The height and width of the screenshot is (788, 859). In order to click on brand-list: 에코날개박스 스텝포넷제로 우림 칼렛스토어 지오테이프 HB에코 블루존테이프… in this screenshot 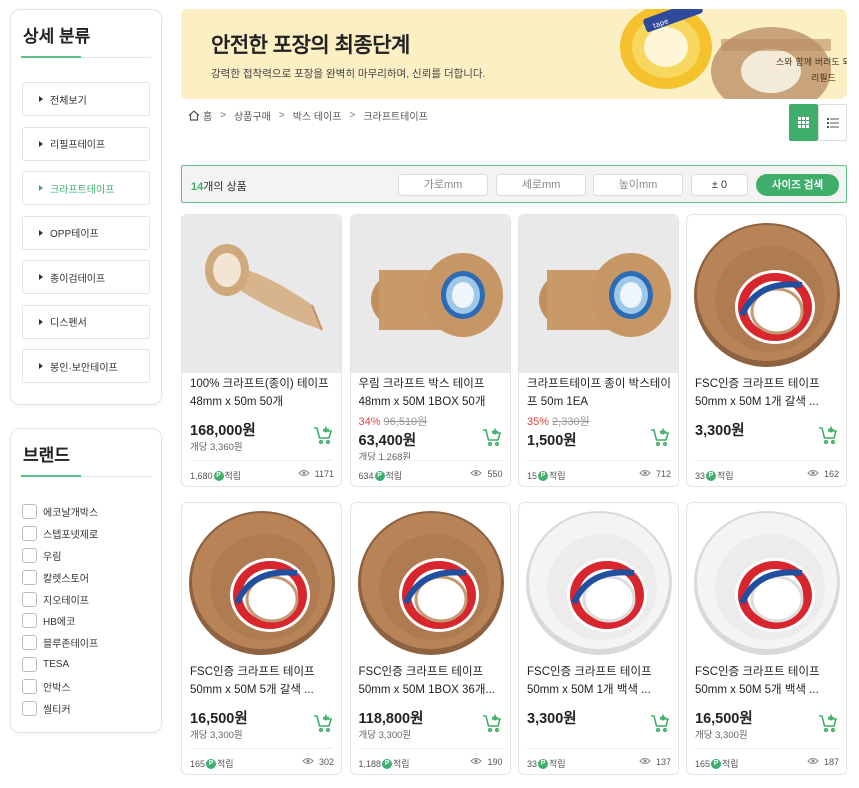, I will do `click(60, 610)`.